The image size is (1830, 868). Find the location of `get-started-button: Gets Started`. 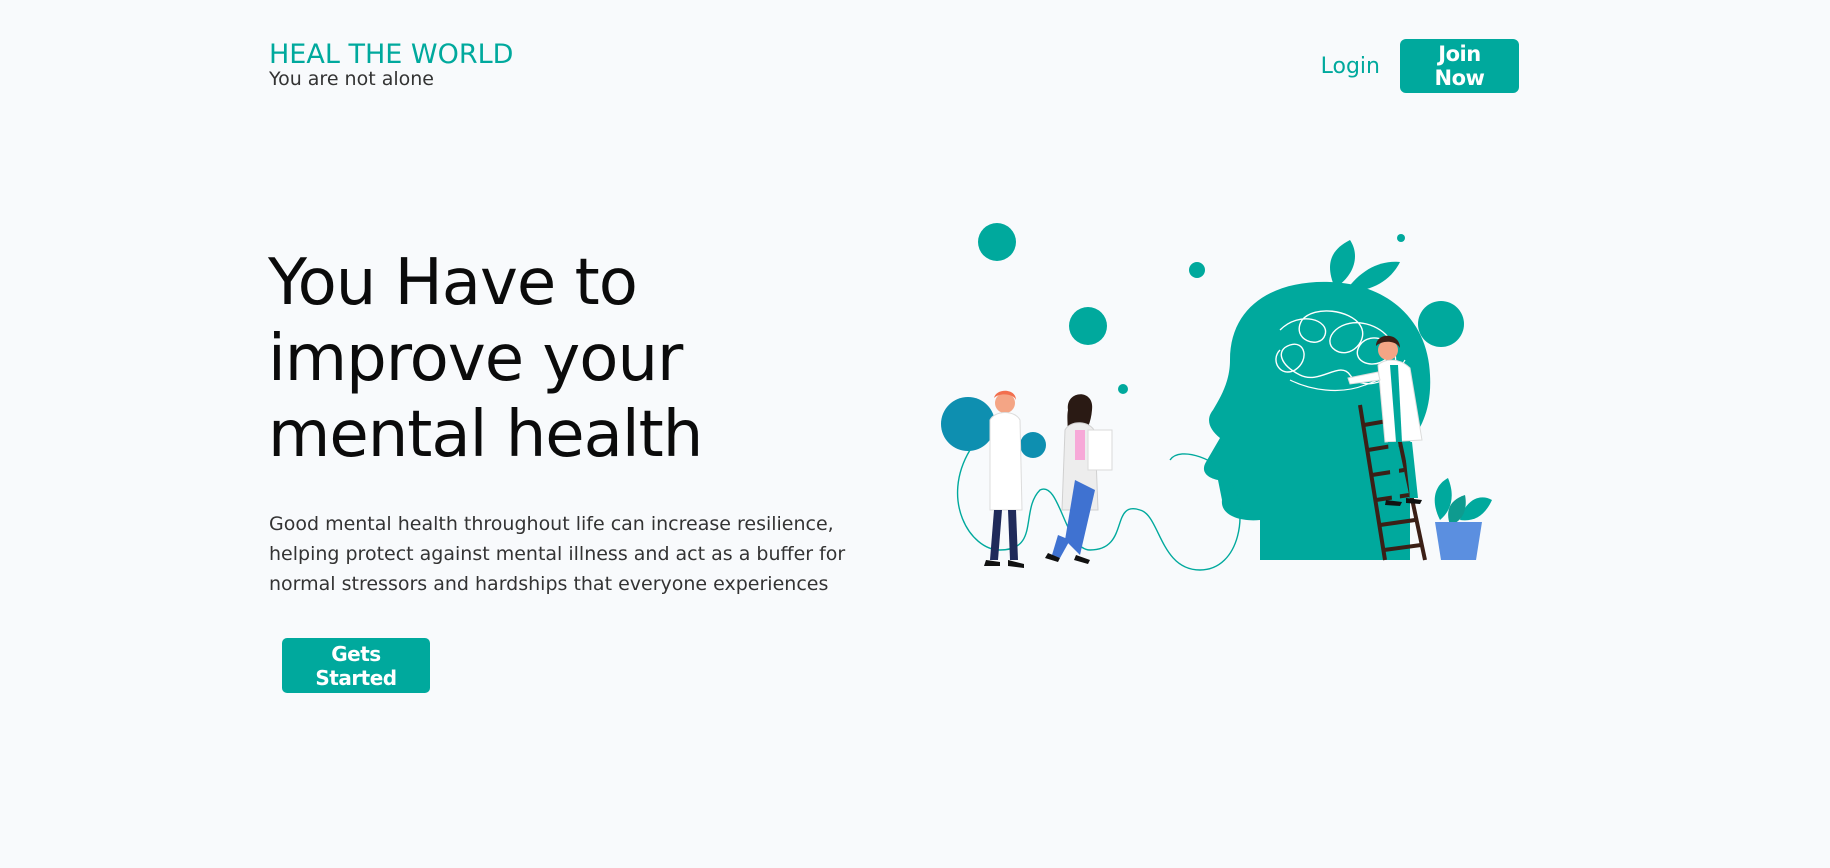

get-started-button: Gets Started is located at coordinates (356, 665).